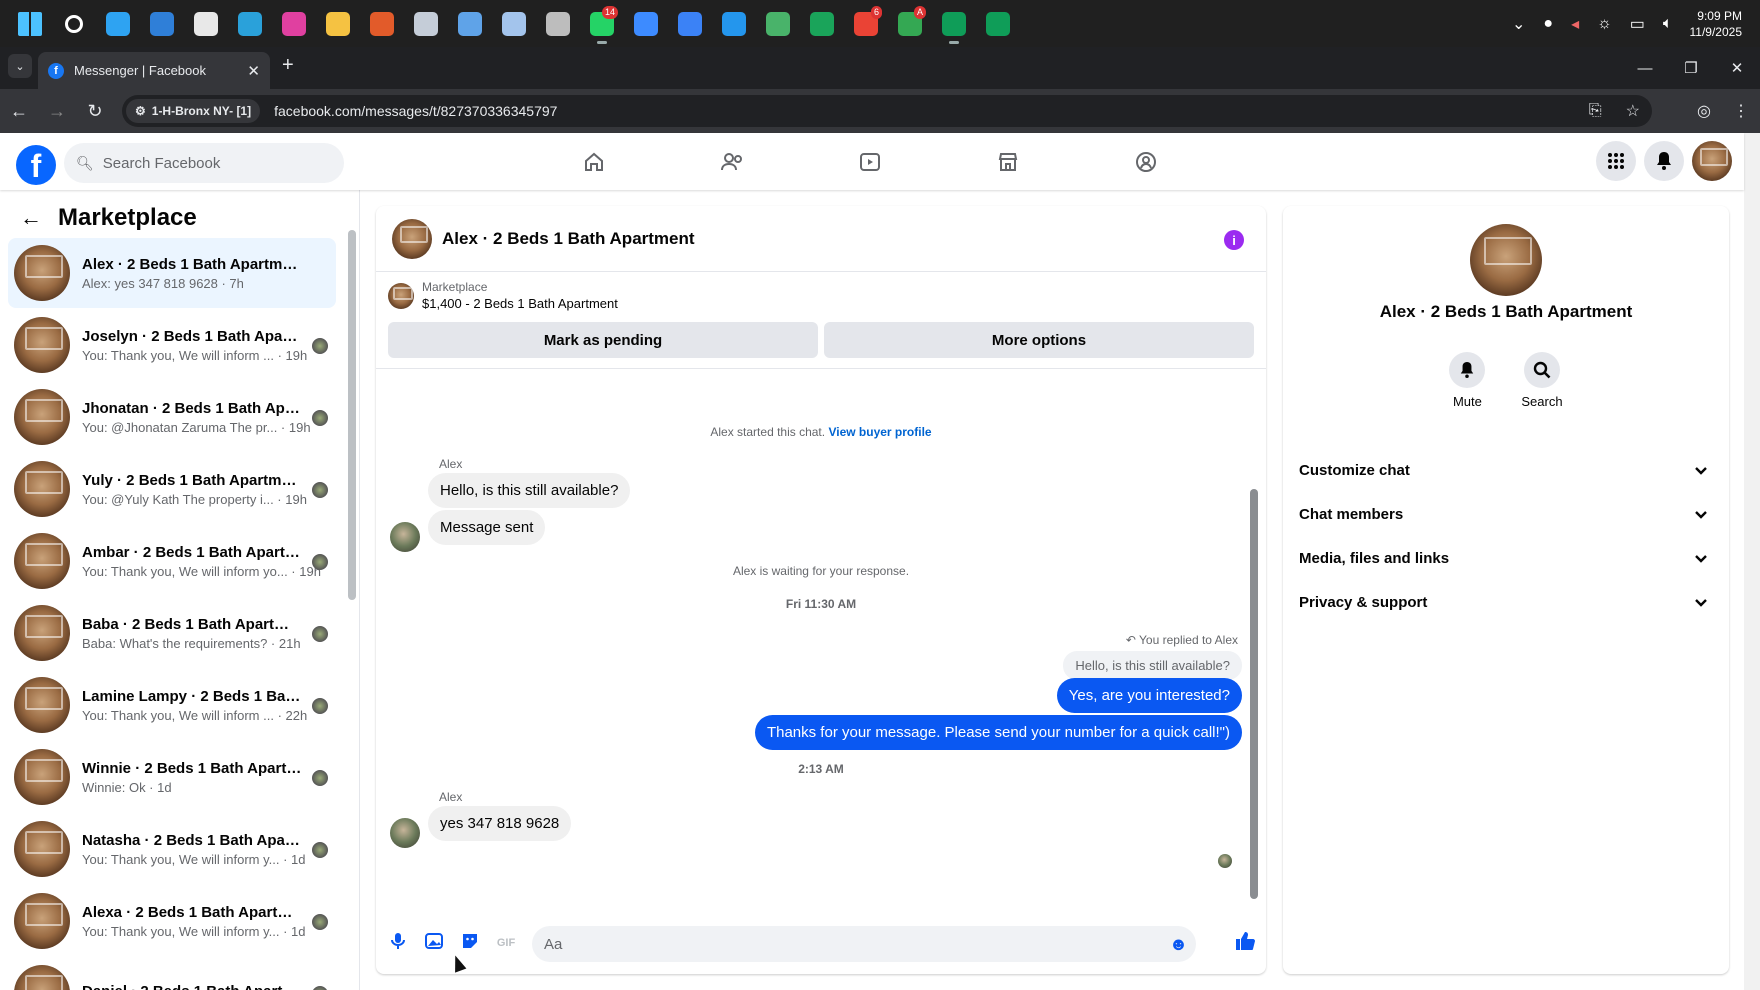  I want to click on notifications-bell-icon, so click(1664, 161).